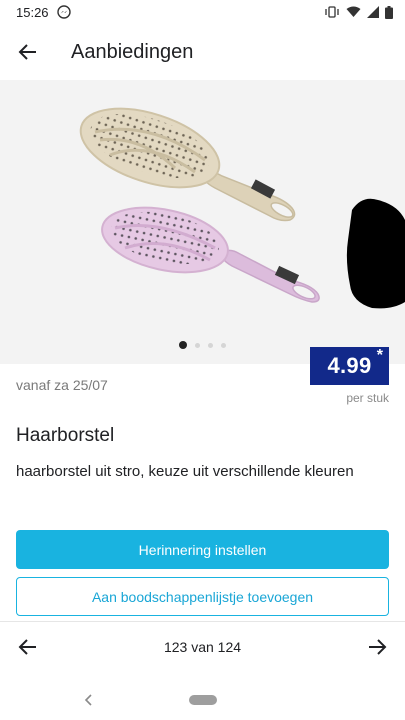  I want to click on product-title: Haarborstel, so click(65, 435).